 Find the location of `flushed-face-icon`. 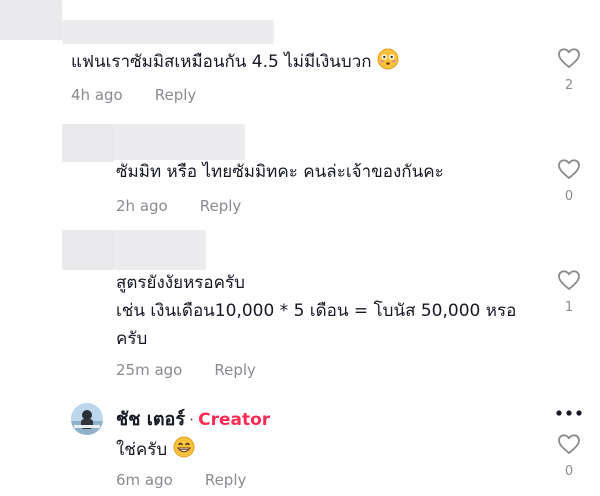

flushed-face-icon is located at coordinates (388, 59).